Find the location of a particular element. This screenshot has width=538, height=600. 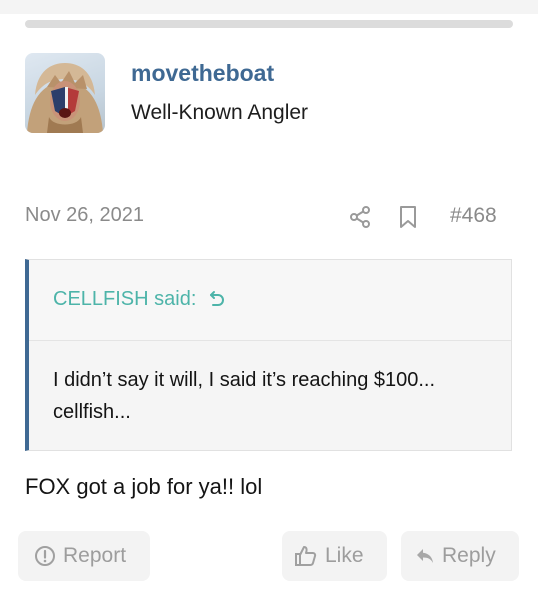

report-button: Report is located at coordinates (84, 556).